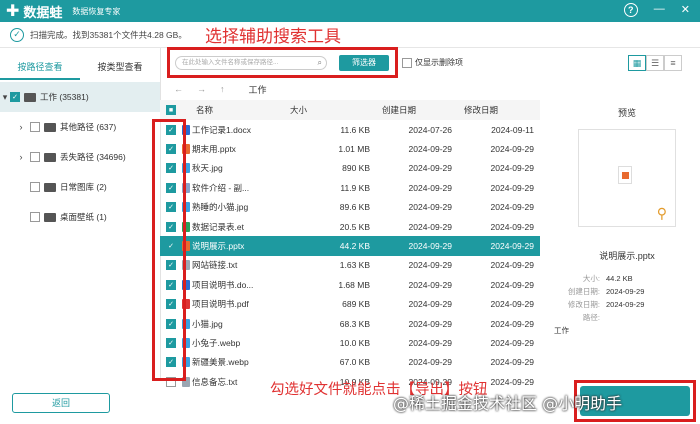 The height and width of the screenshot is (424, 700). What do you see at coordinates (411, 110) in the screenshot?
I see `col-created: 创建日期` at bounding box center [411, 110].